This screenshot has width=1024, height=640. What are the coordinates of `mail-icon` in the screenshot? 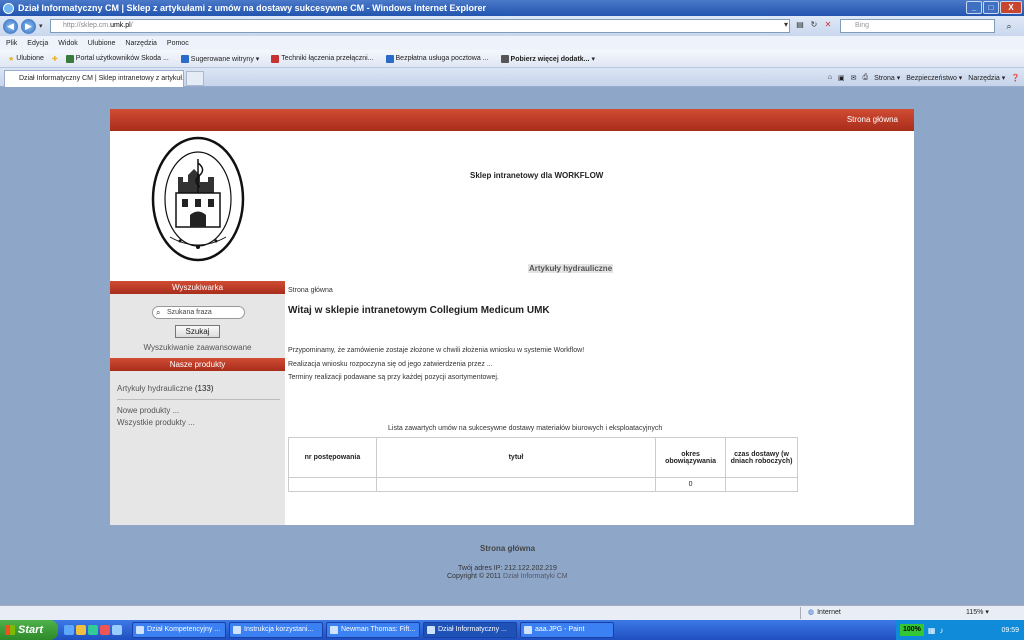 It's located at (389, 58).